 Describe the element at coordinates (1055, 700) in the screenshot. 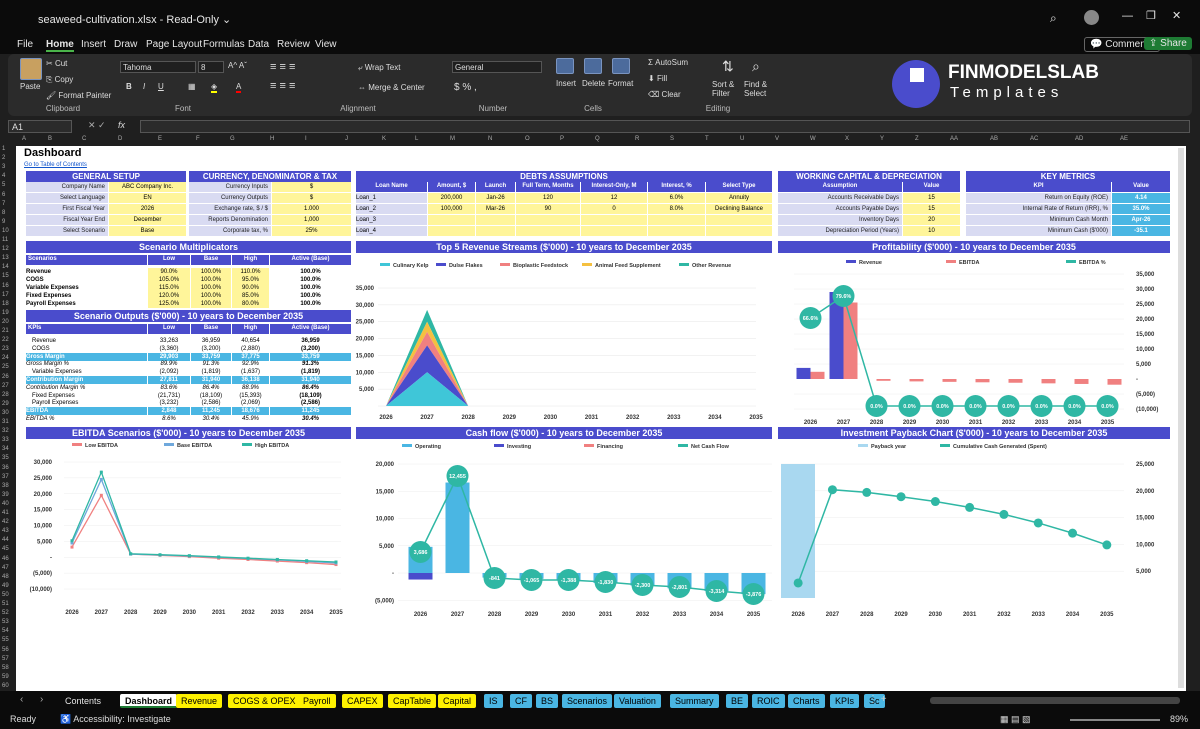

I see `horizontal-scrollbar` at that location.